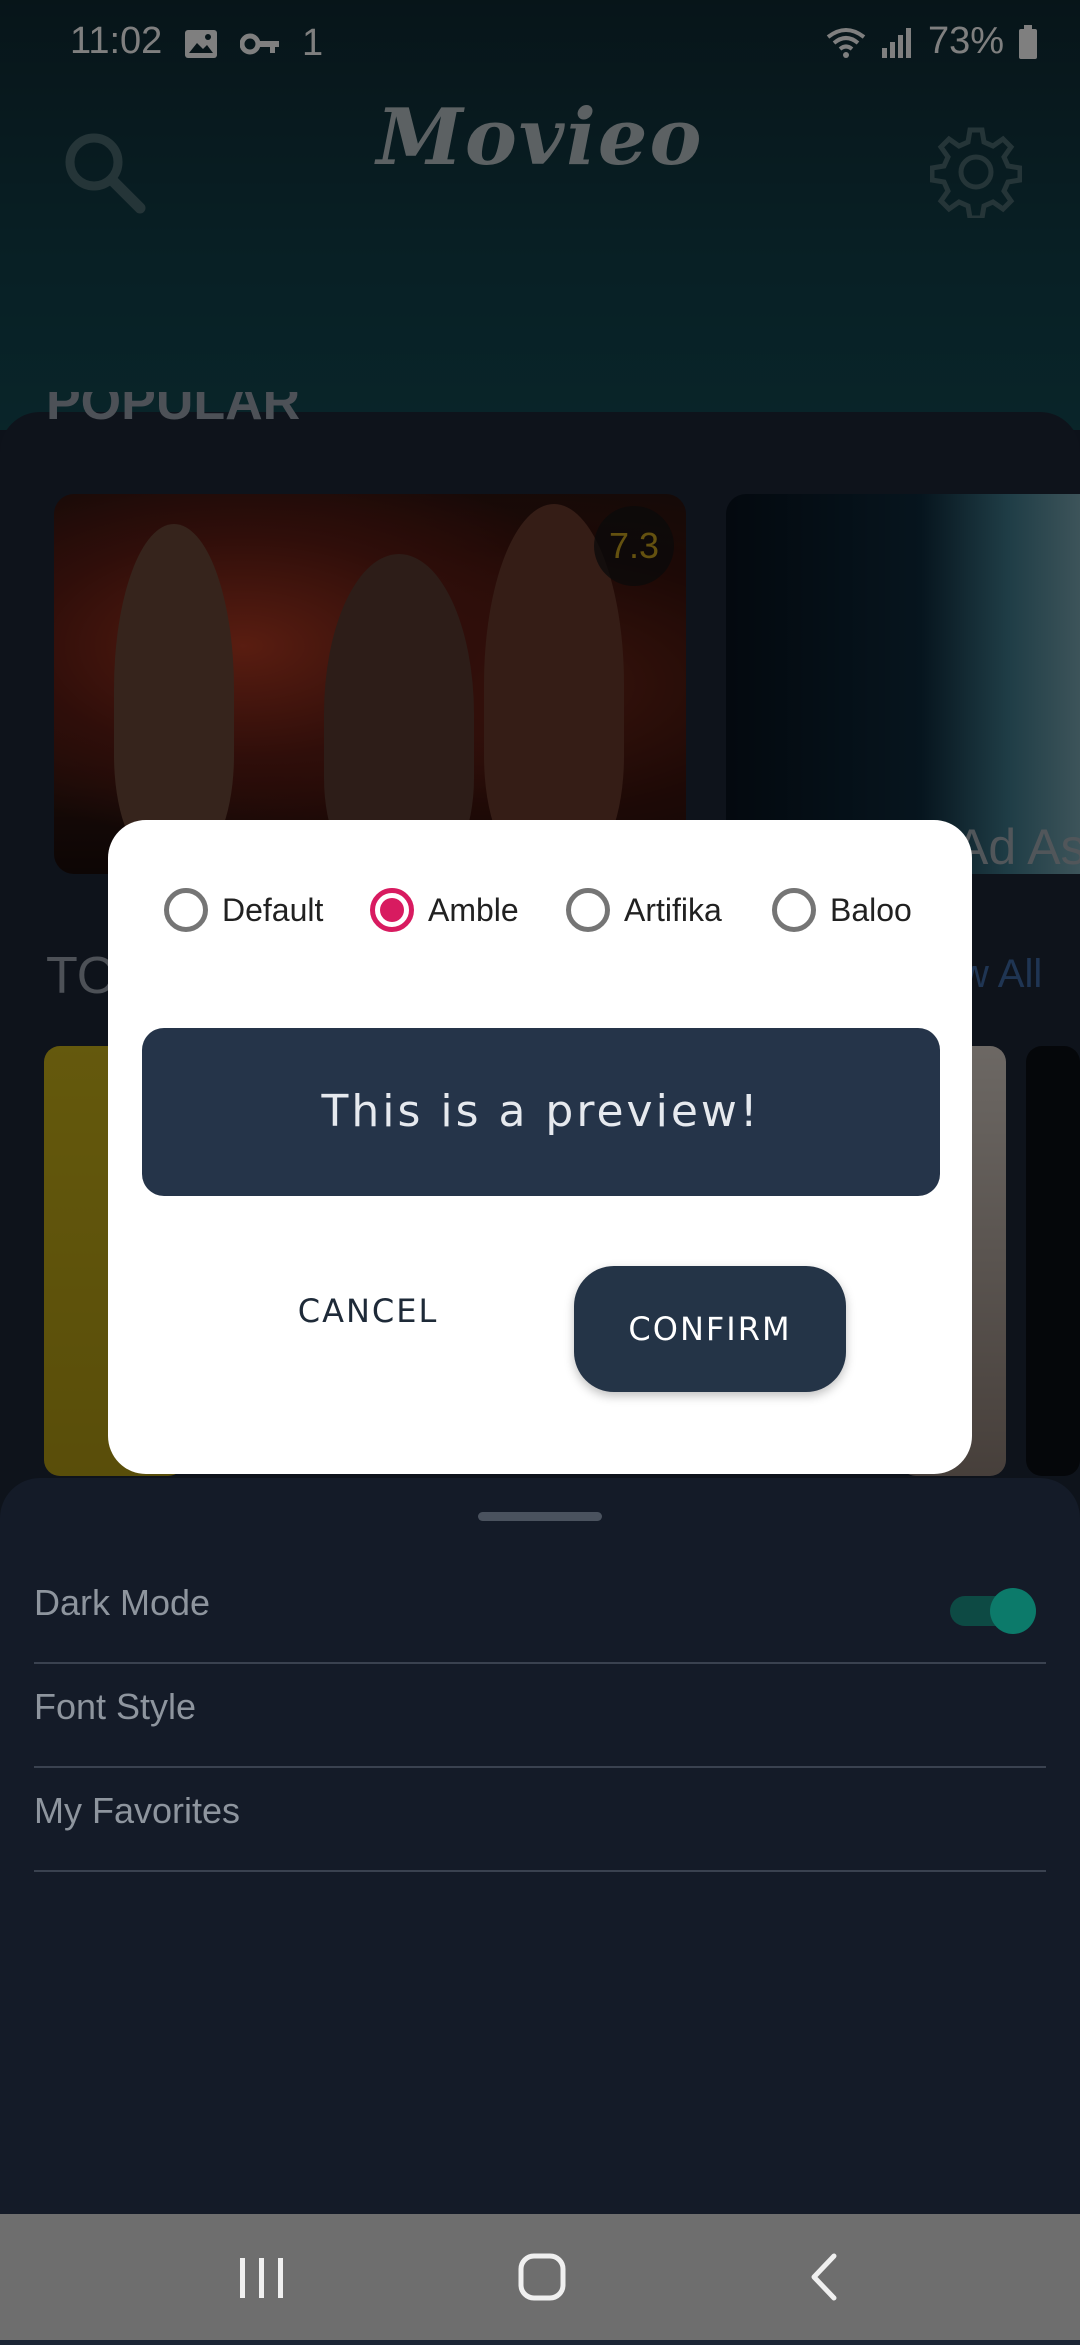 This screenshot has width=1080, height=2345. Describe the element at coordinates (368, 1311) in the screenshot. I see `cancel-button: CANCEL` at that location.